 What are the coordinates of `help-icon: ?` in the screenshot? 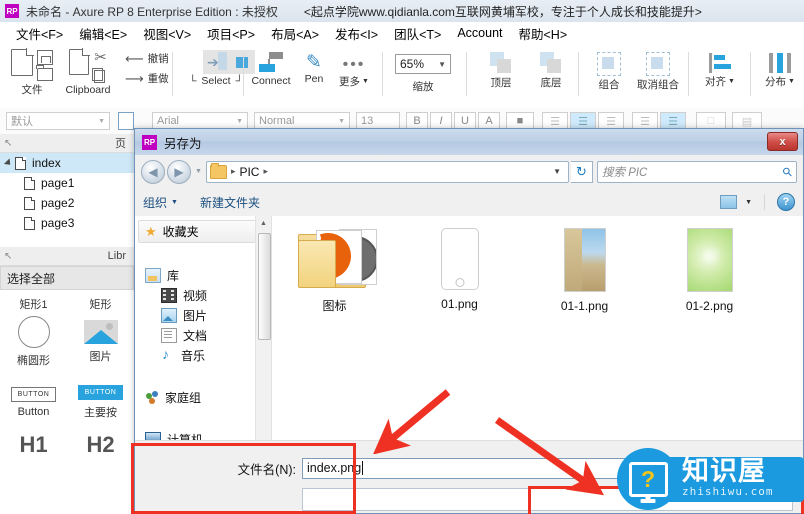 It's located at (786, 202).